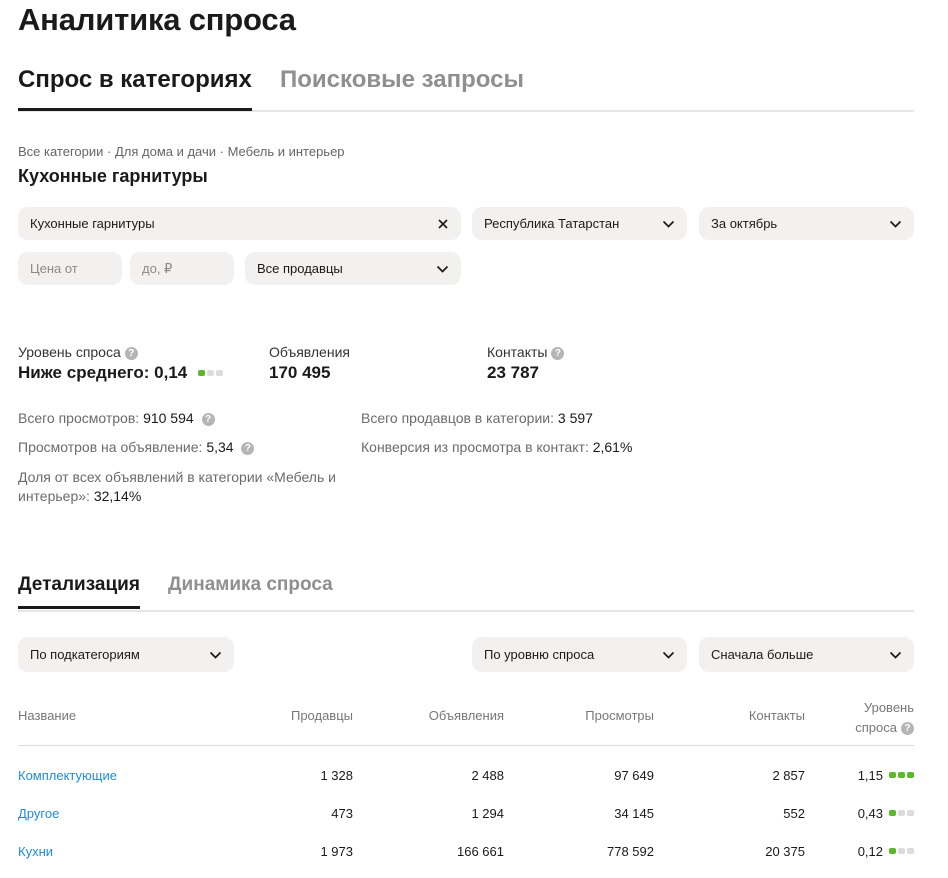 Image resolution: width=948 pixels, height=878 pixels. I want to click on row-demand: 0,43, so click(859, 813).